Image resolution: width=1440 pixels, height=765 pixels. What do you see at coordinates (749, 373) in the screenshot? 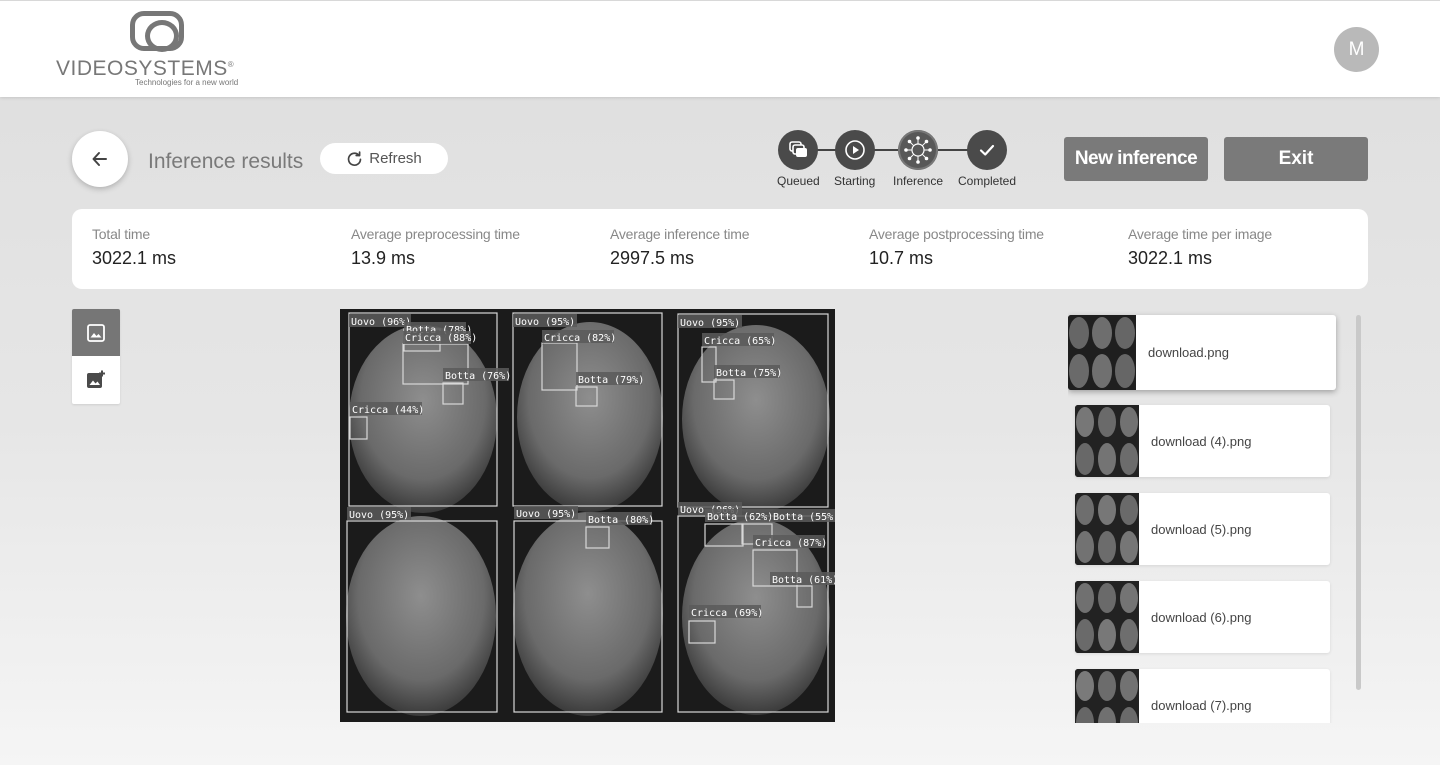
I see `detection-label: Botta (75%)` at bounding box center [749, 373].